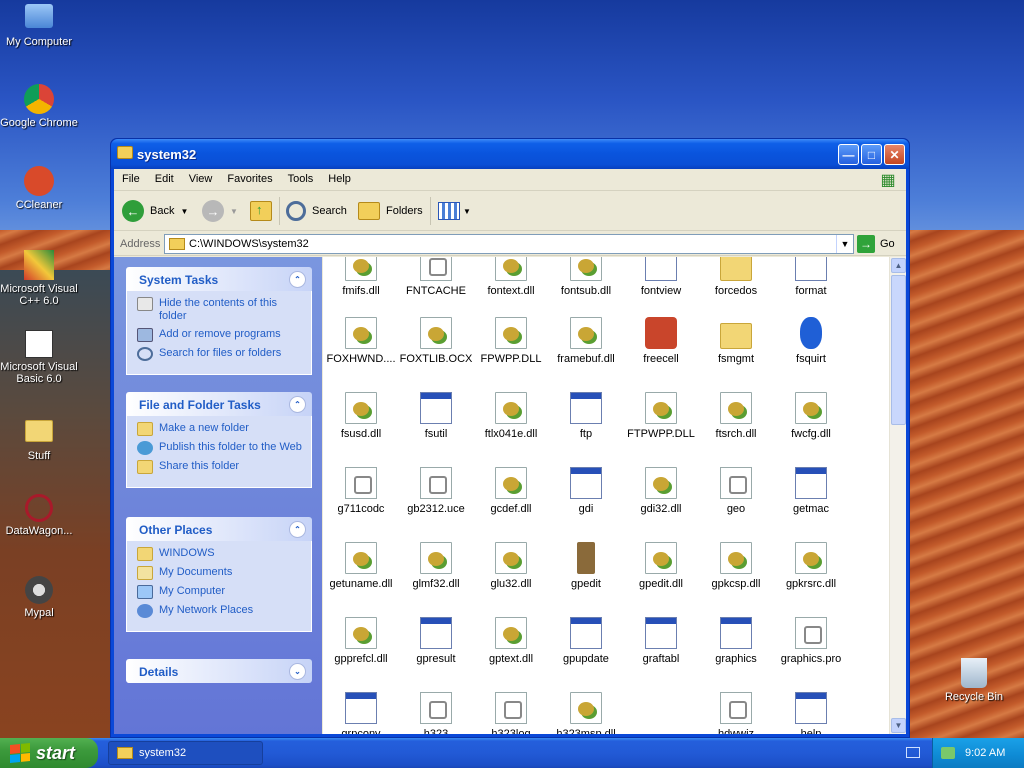 This screenshot has height=768, width=1024. I want to click on file-item: graphics.pro, so click(811, 641).